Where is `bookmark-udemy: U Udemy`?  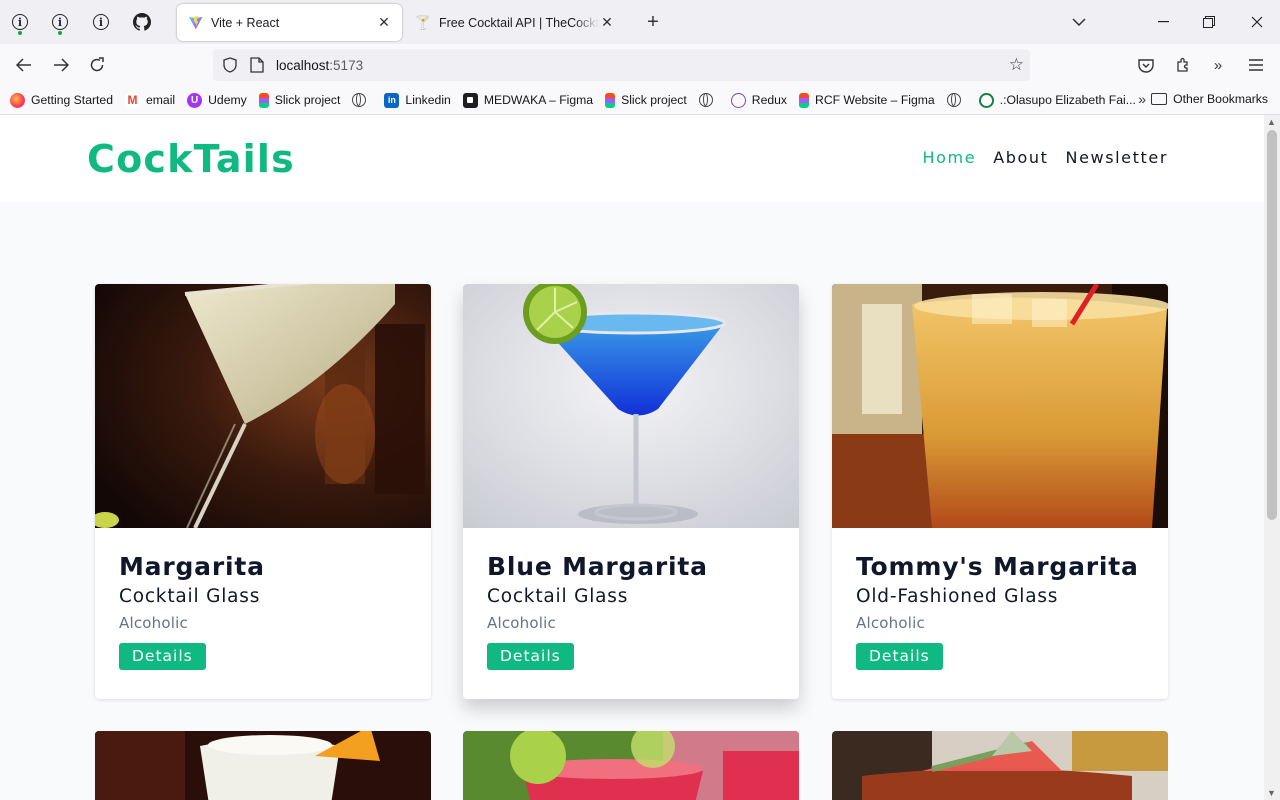
bookmark-udemy: U Udemy is located at coordinates (217, 100).